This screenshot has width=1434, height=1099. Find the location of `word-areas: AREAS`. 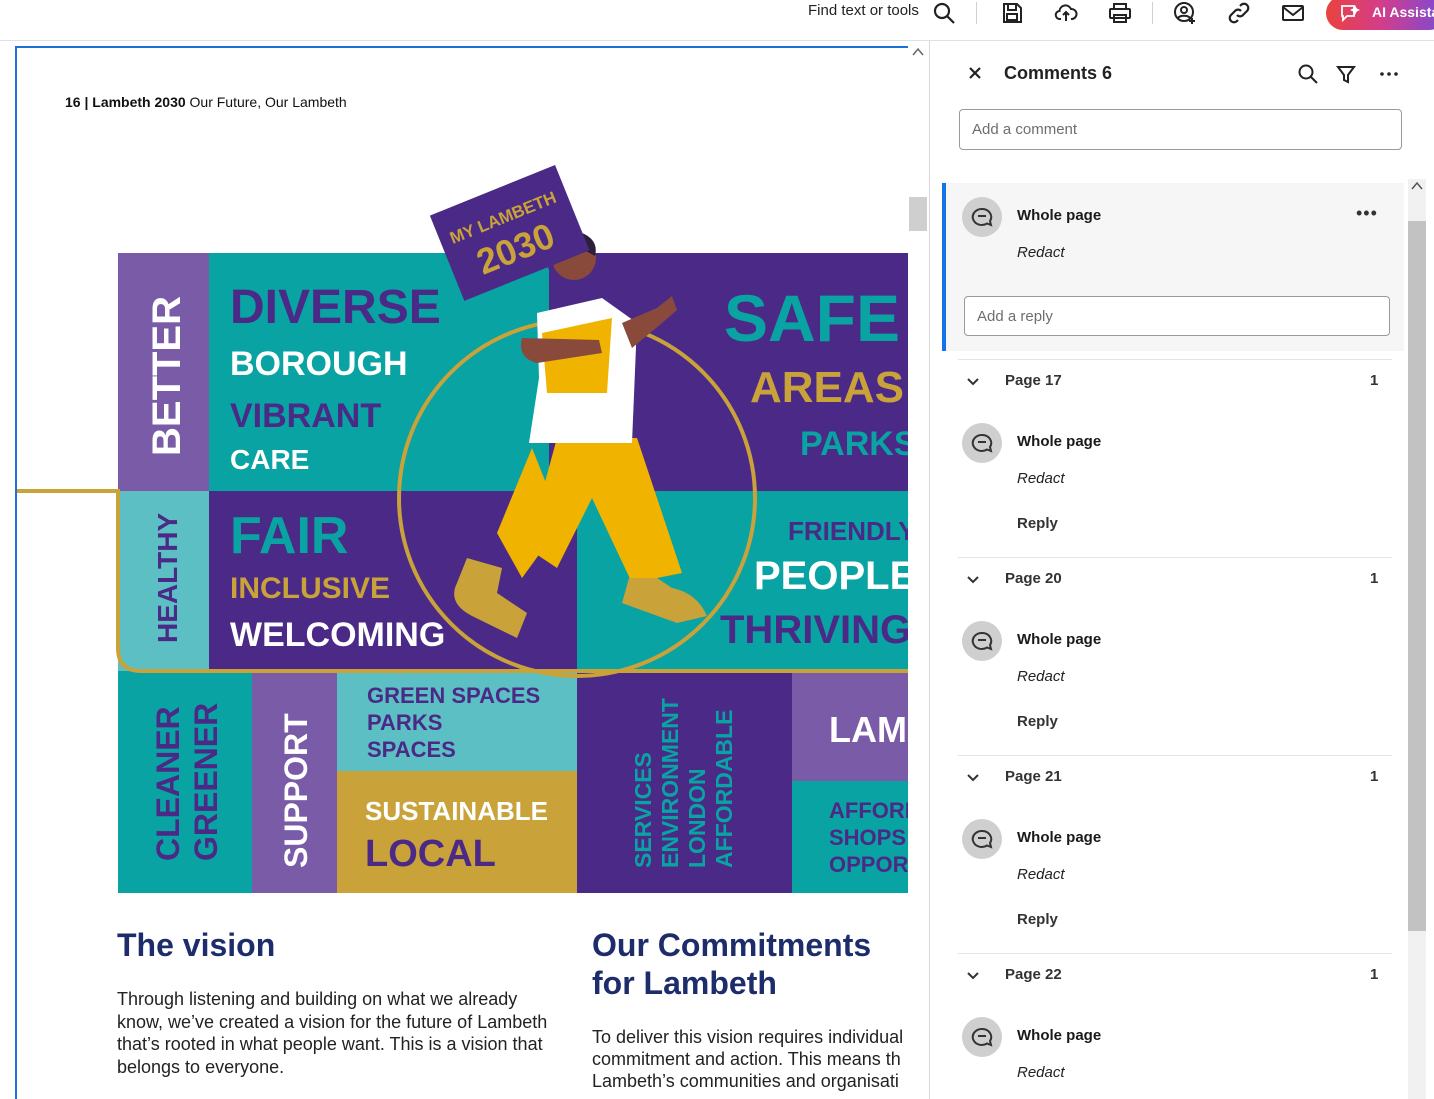

word-areas: AREAS is located at coordinates (827, 387).